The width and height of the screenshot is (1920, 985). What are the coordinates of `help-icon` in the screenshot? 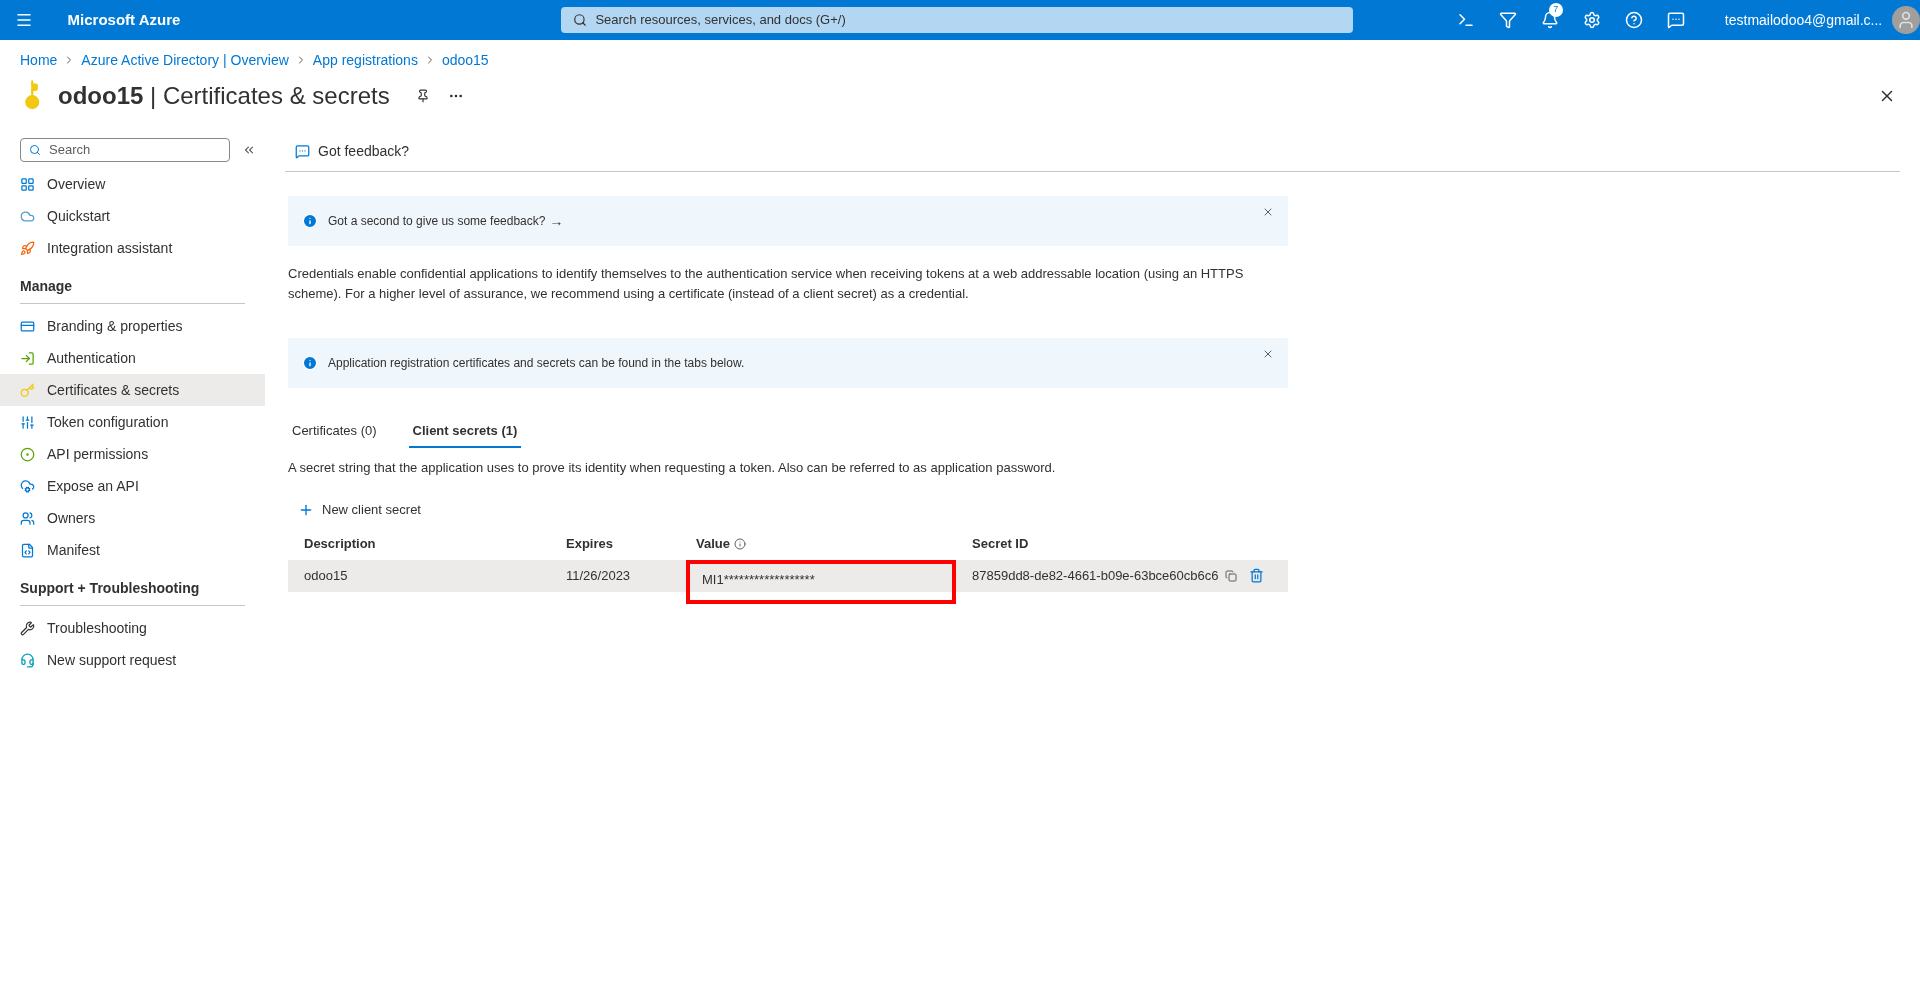 It's located at (1633, 20).